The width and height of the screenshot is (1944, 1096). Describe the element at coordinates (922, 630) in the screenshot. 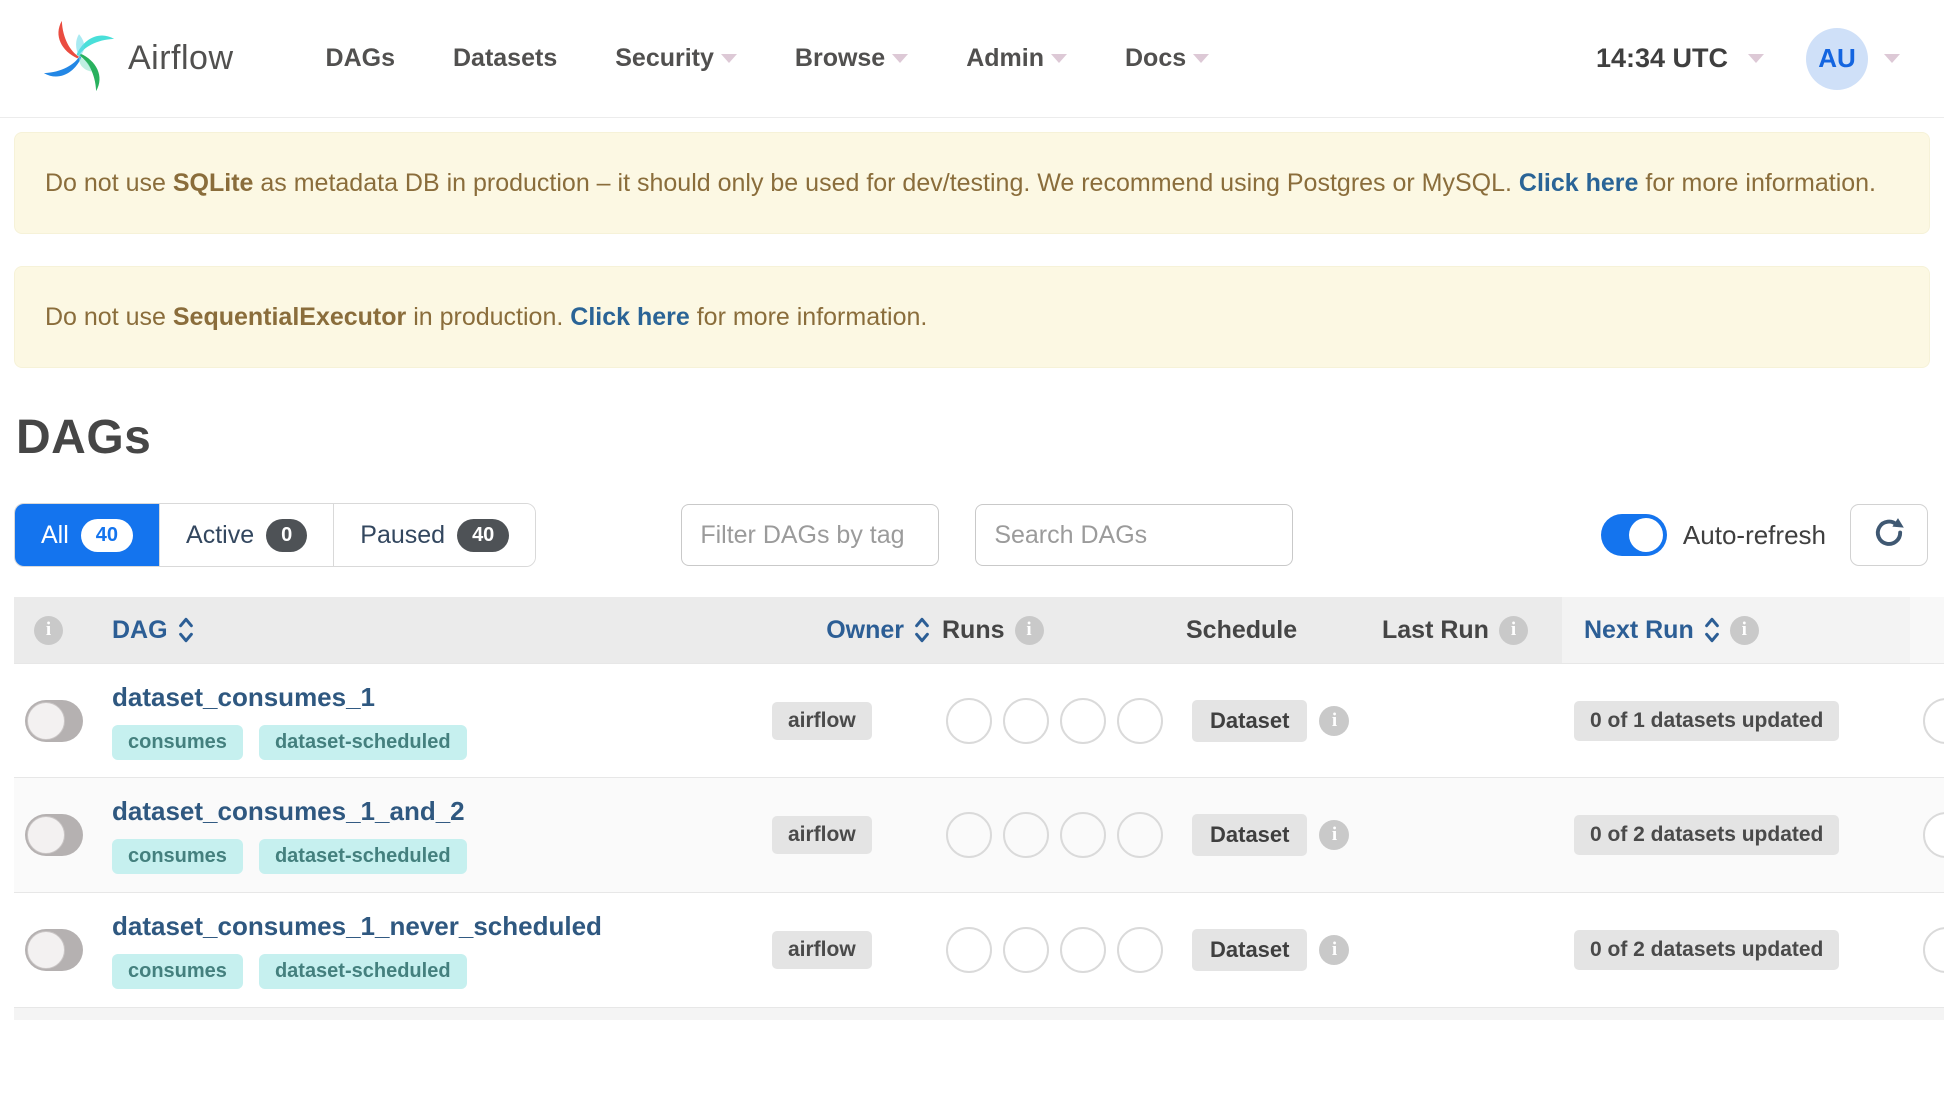

I see `sort-icon` at that location.